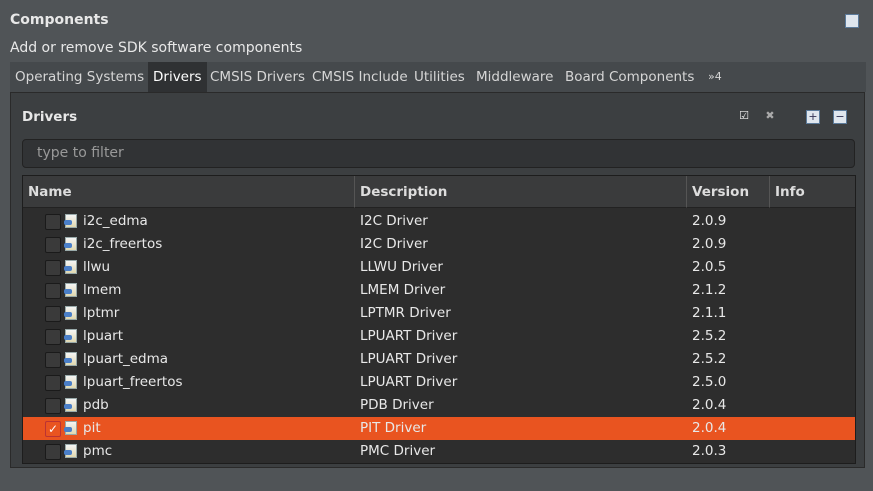  I want to click on filter-input: type to filter, so click(438, 153).